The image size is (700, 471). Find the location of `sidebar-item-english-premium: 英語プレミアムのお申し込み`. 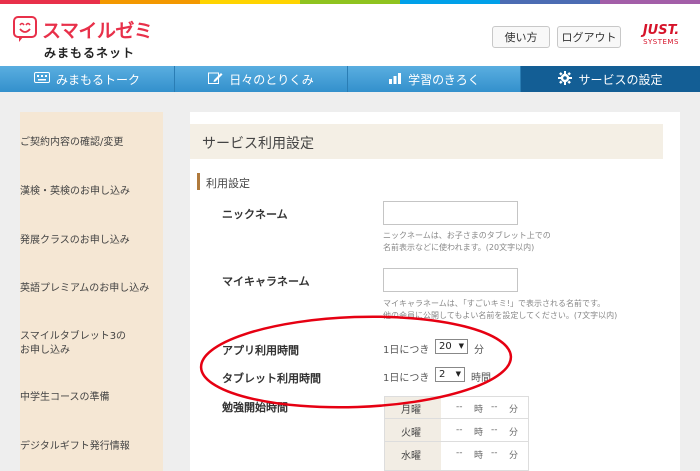

sidebar-item-english-premium: 英語プレミアムのお申し込み is located at coordinates (84, 289).